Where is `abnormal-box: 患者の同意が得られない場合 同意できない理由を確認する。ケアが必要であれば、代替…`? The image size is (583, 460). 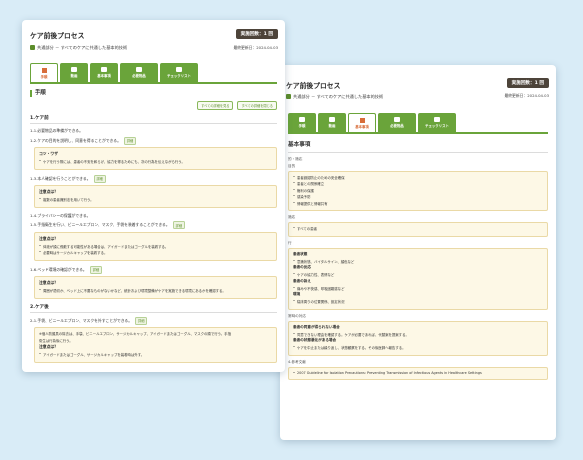 abnormal-box: 患者の同意が得られない場合 同意できない理由を確認する。ケアが必要であれば、代替… is located at coordinates (418, 338).